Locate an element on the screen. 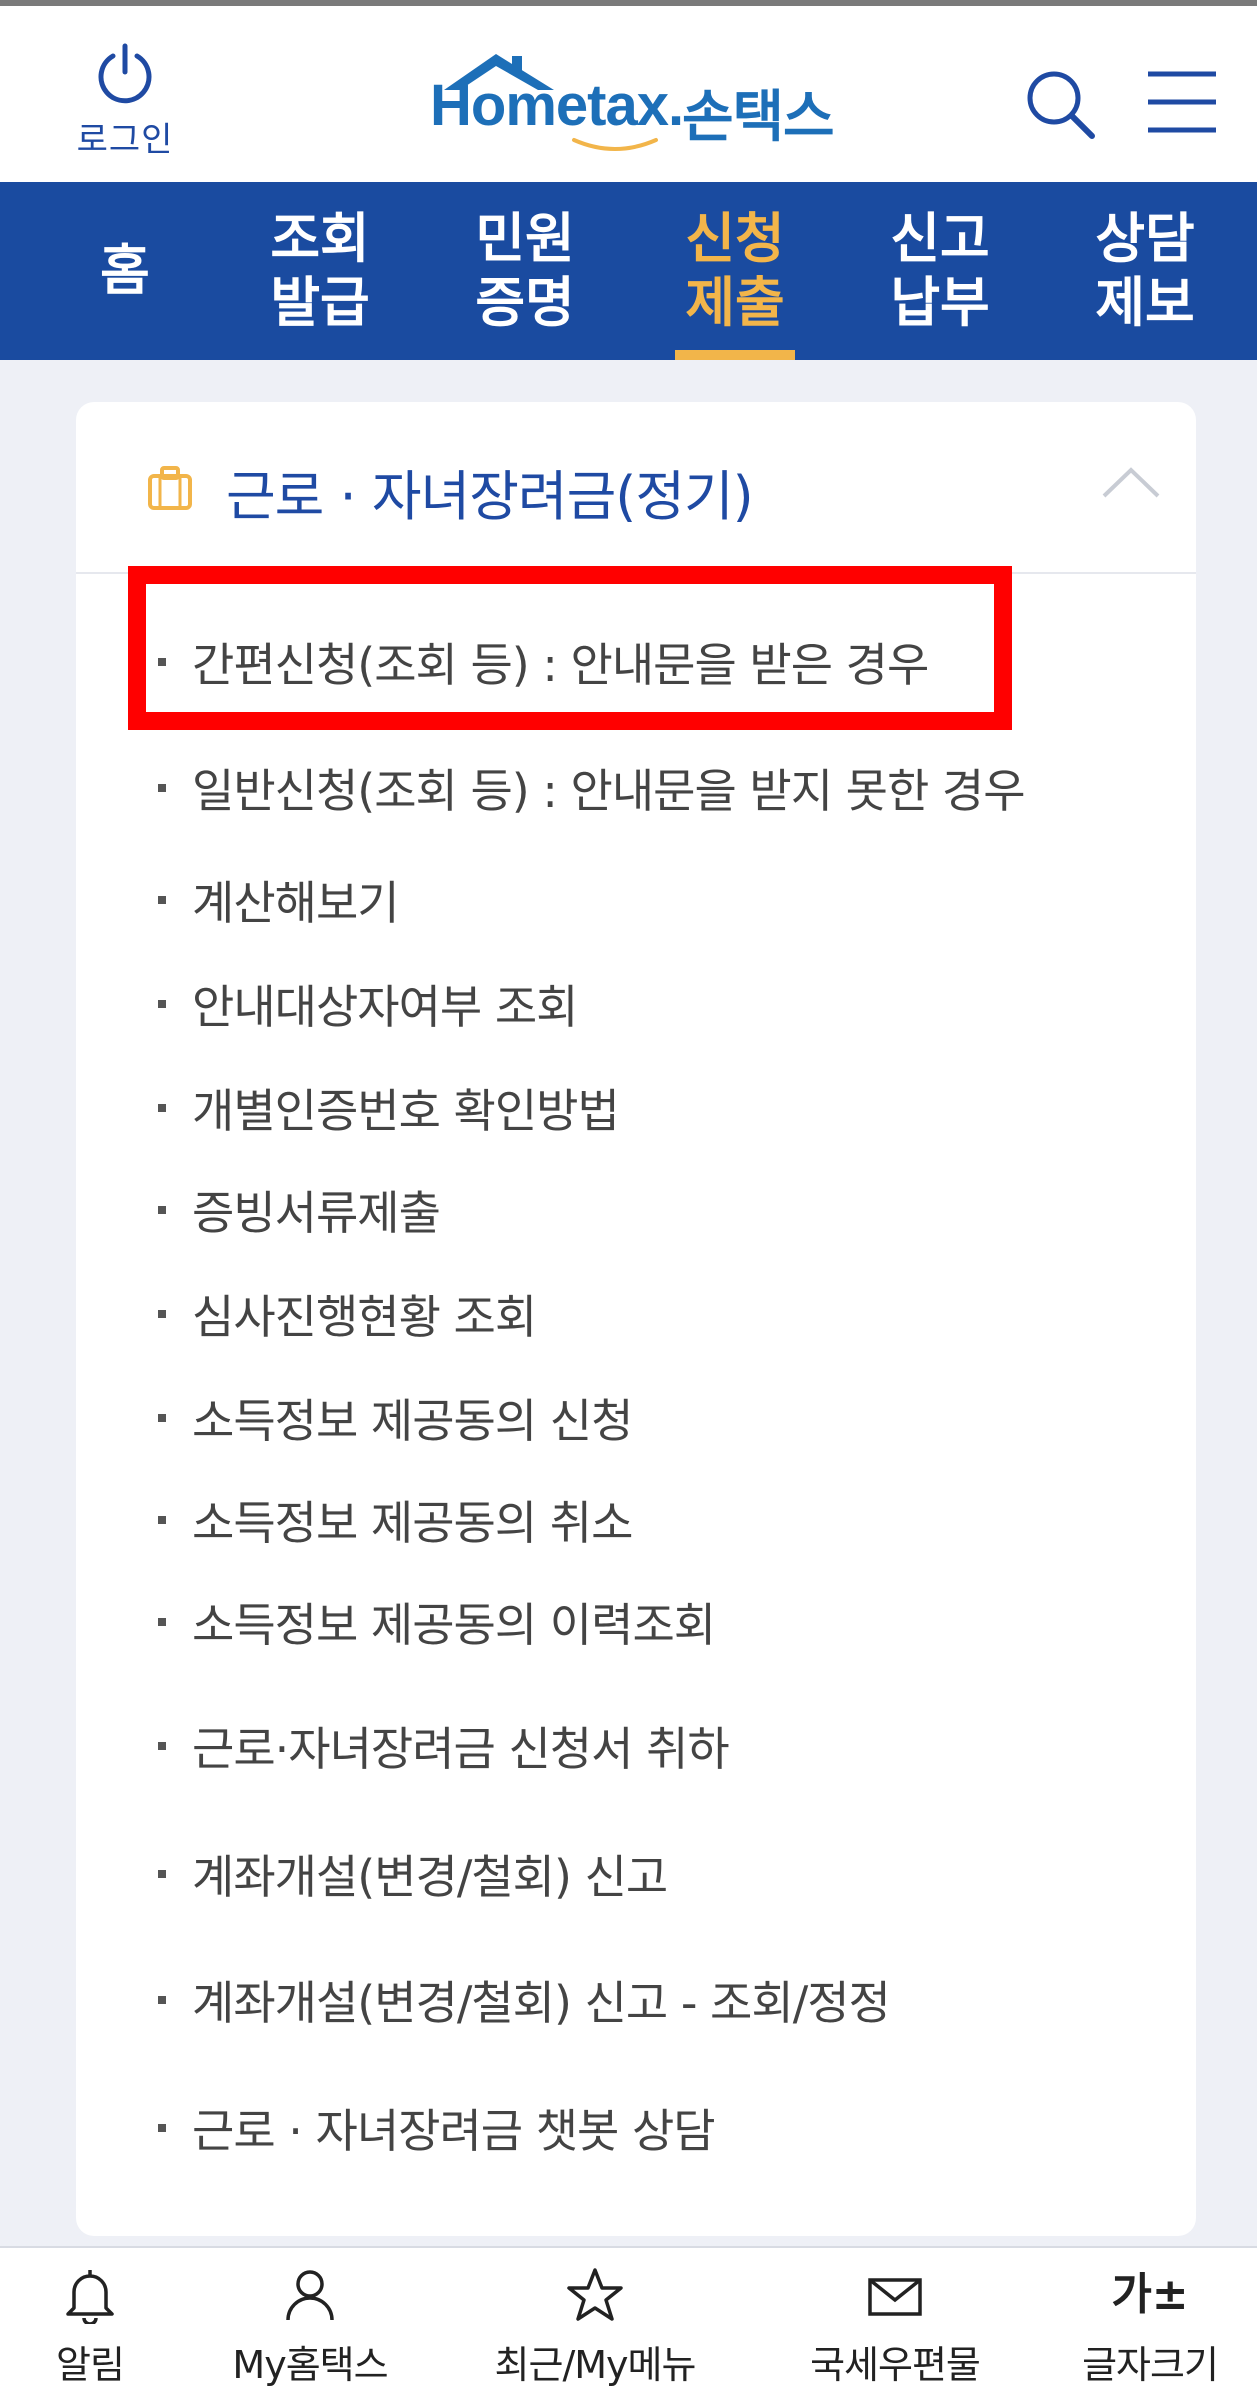 Image resolution: width=1257 pixels, height=2408 pixels. login-label: 로그인 is located at coordinates (125, 140).